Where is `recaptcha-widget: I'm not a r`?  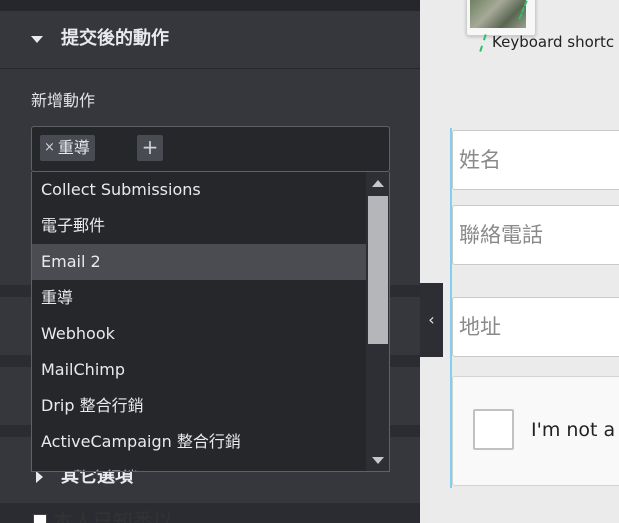 recaptcha-widget: I'm not a r is located at coordinates (535, 431).